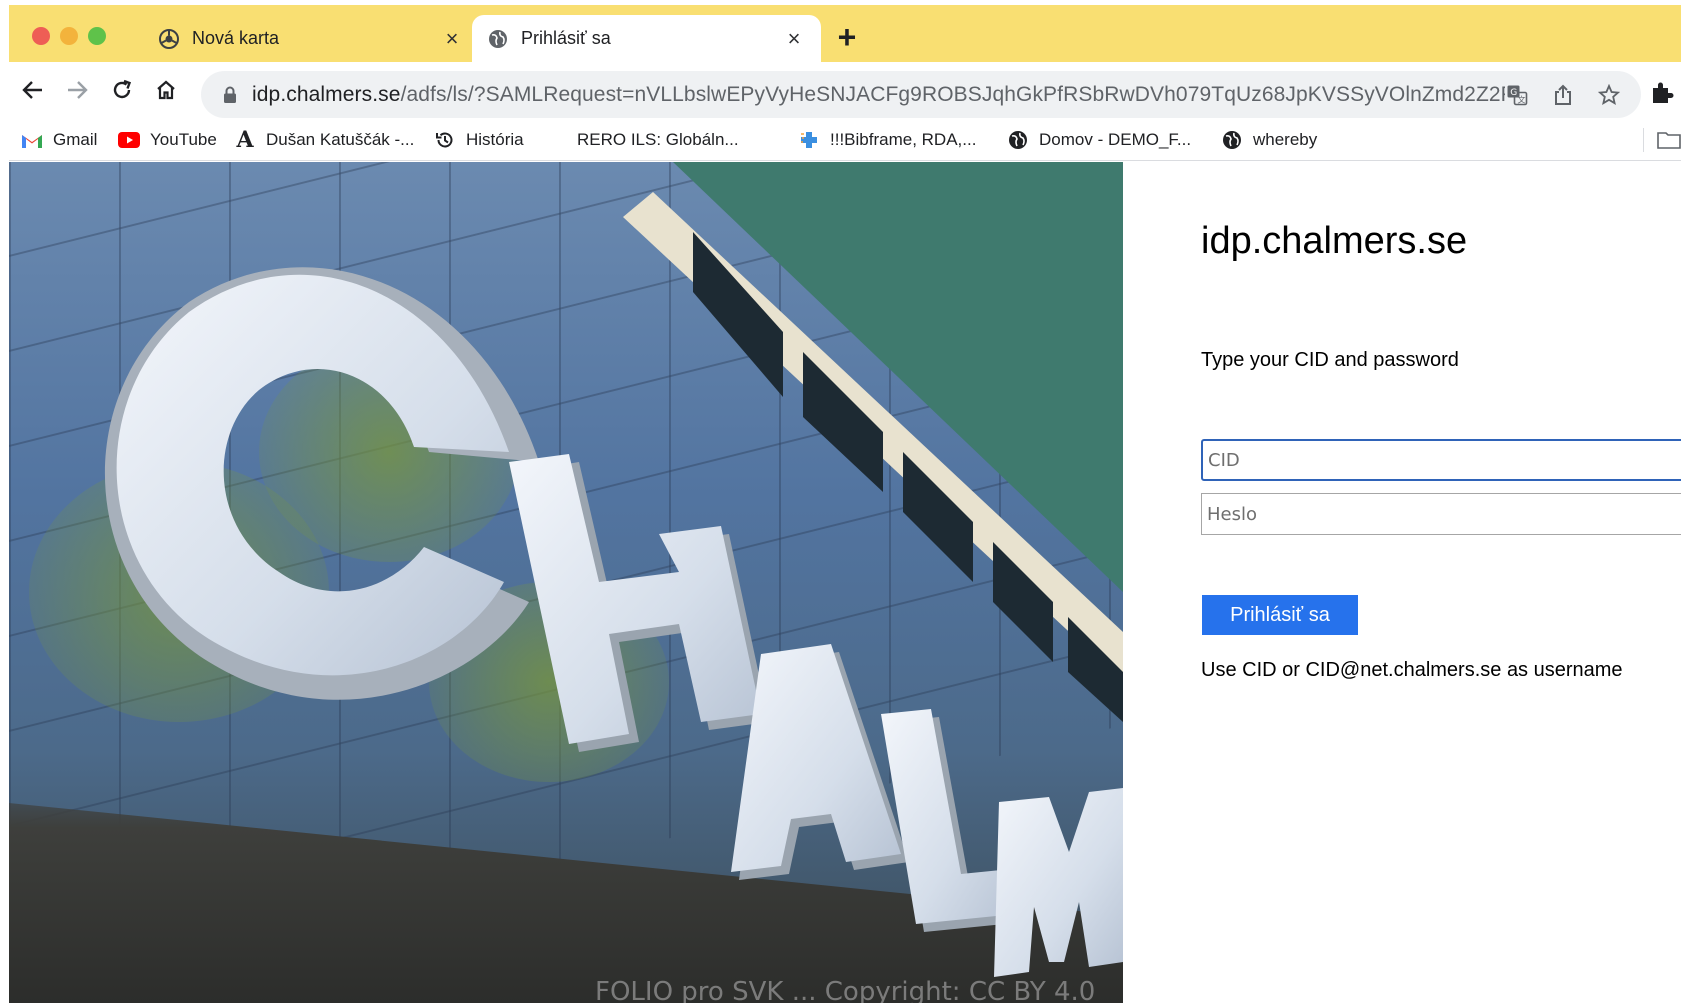  I want to click on bookmark-label: Gmail, so click(75, 139).